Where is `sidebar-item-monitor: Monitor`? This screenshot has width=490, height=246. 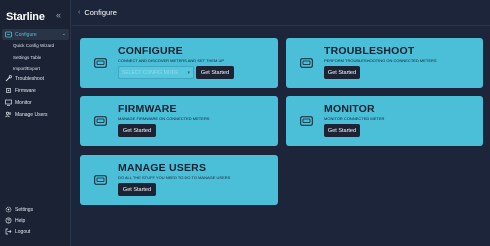
sidebar-item-monitor: Monitor is located at coordinates (35, 102).